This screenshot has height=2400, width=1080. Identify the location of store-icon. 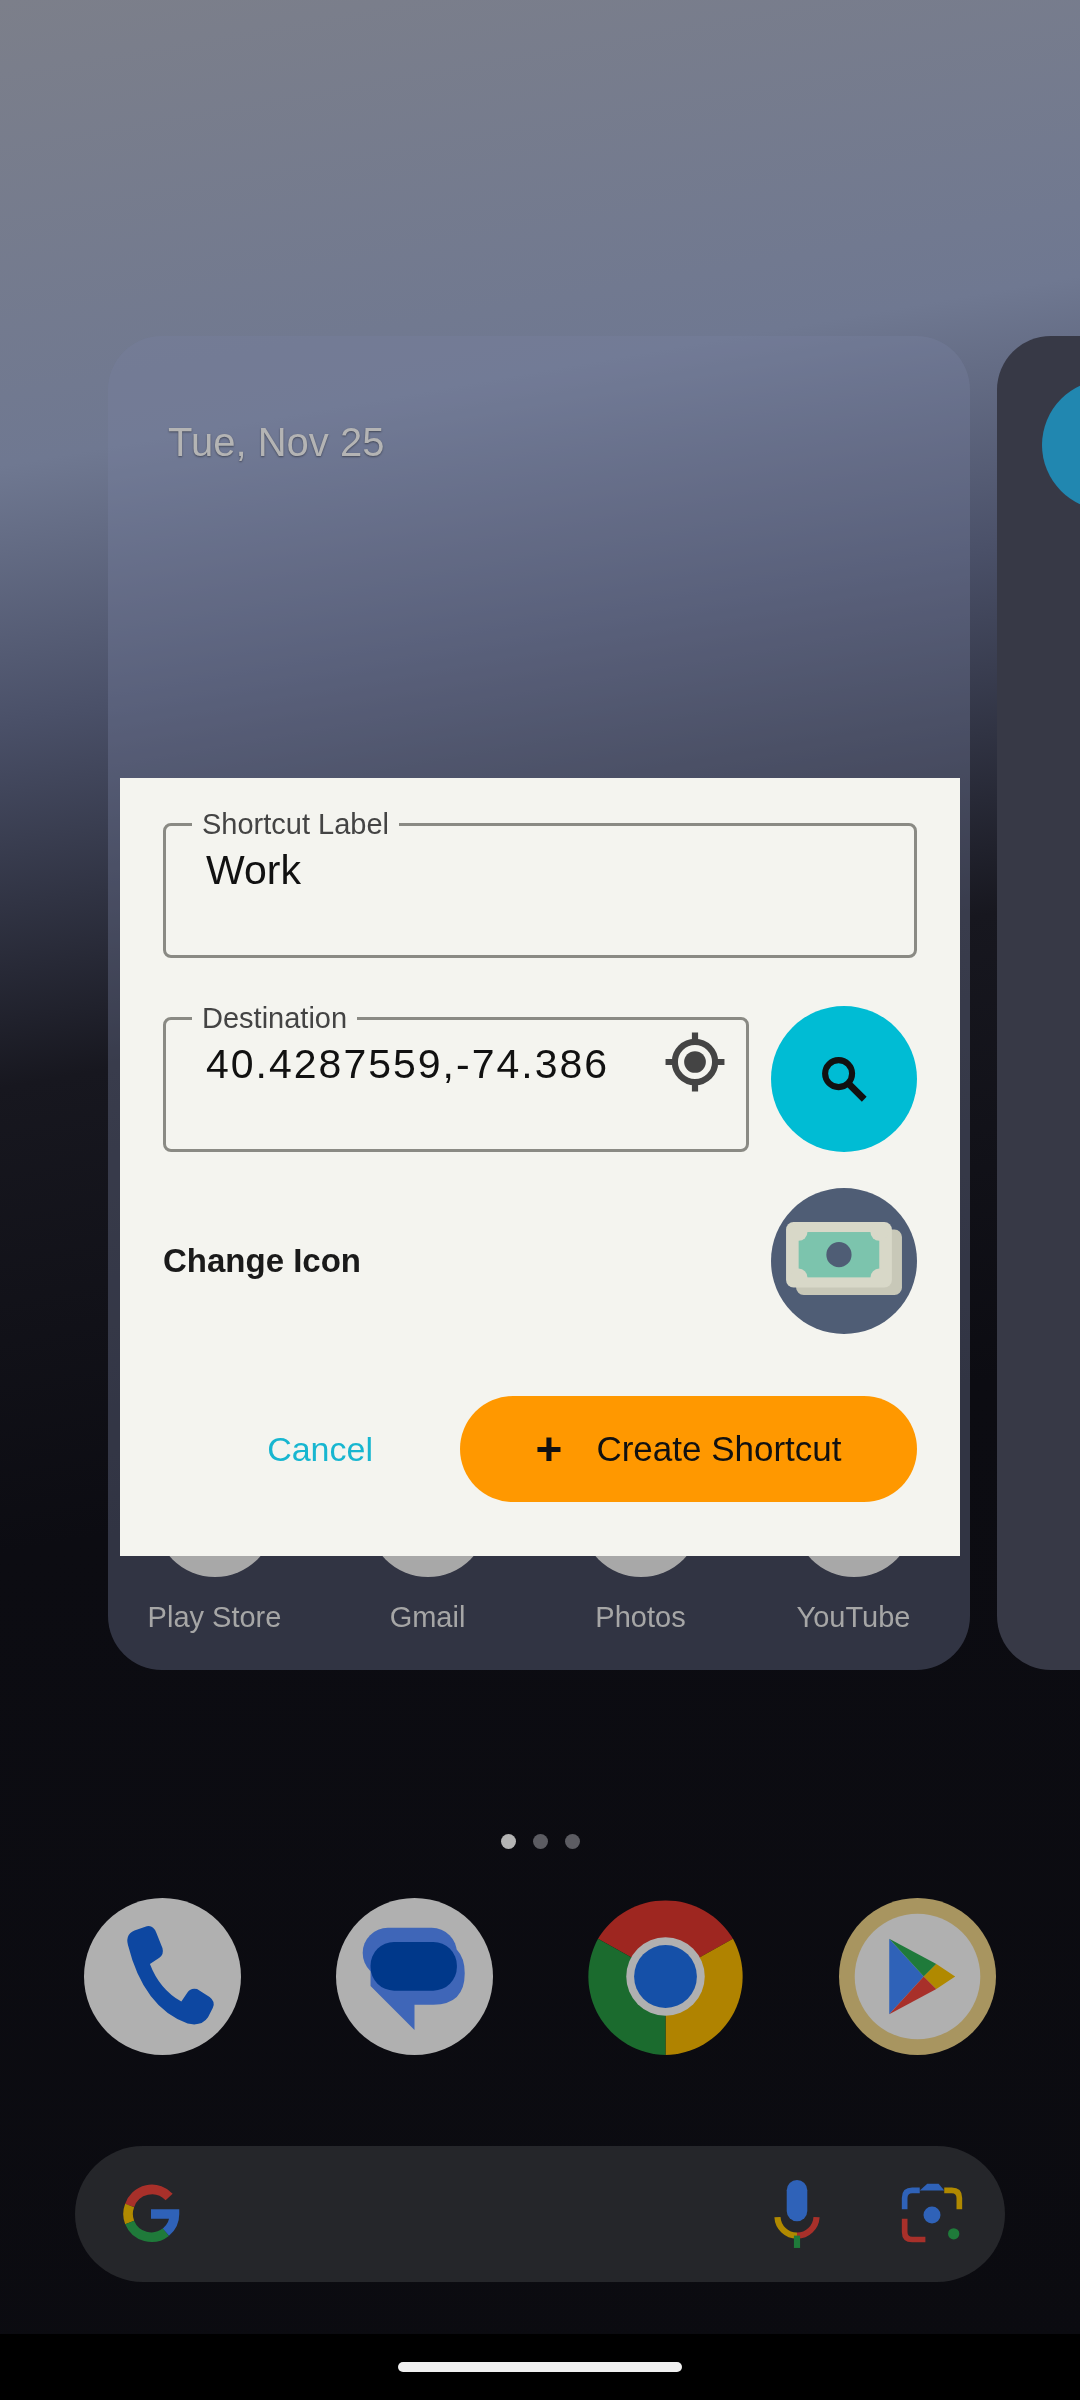
(917, 1976).